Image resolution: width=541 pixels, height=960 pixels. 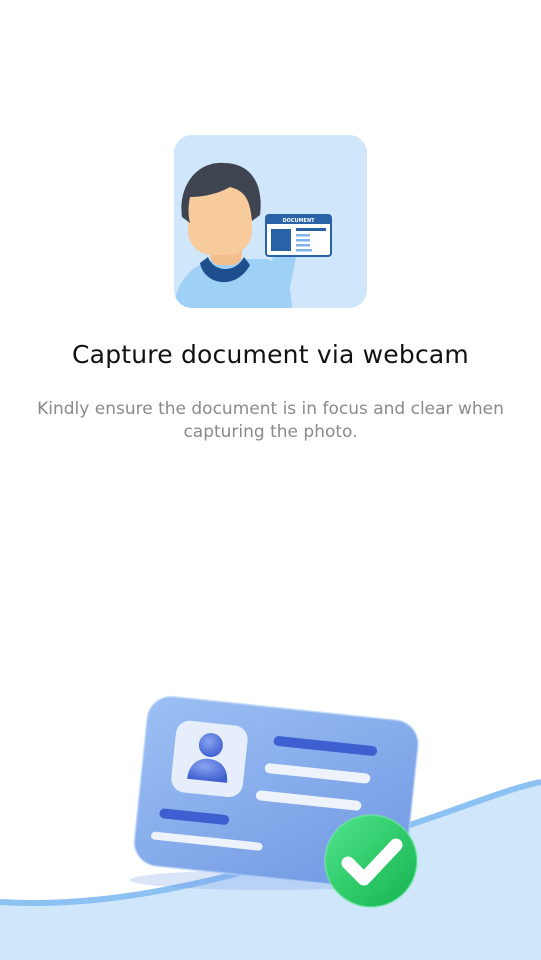 I want to click on person-holding-document-icon: DOCUMENT, so click(x=270, y=221).